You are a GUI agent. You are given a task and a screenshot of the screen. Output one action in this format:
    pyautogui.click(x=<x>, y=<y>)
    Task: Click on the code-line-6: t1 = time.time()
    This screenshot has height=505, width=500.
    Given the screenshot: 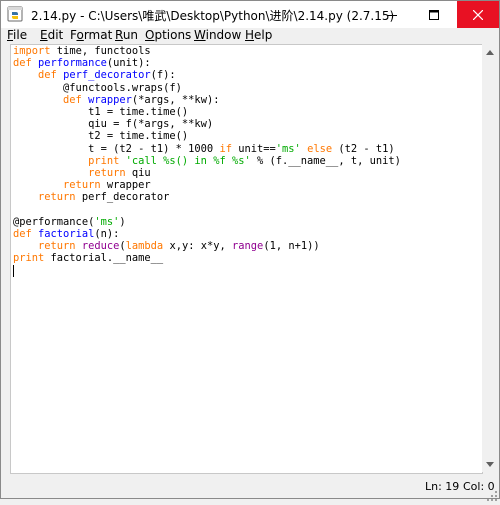 What is the action you would take?
    pyautogui.click(x=101, y=112)
    